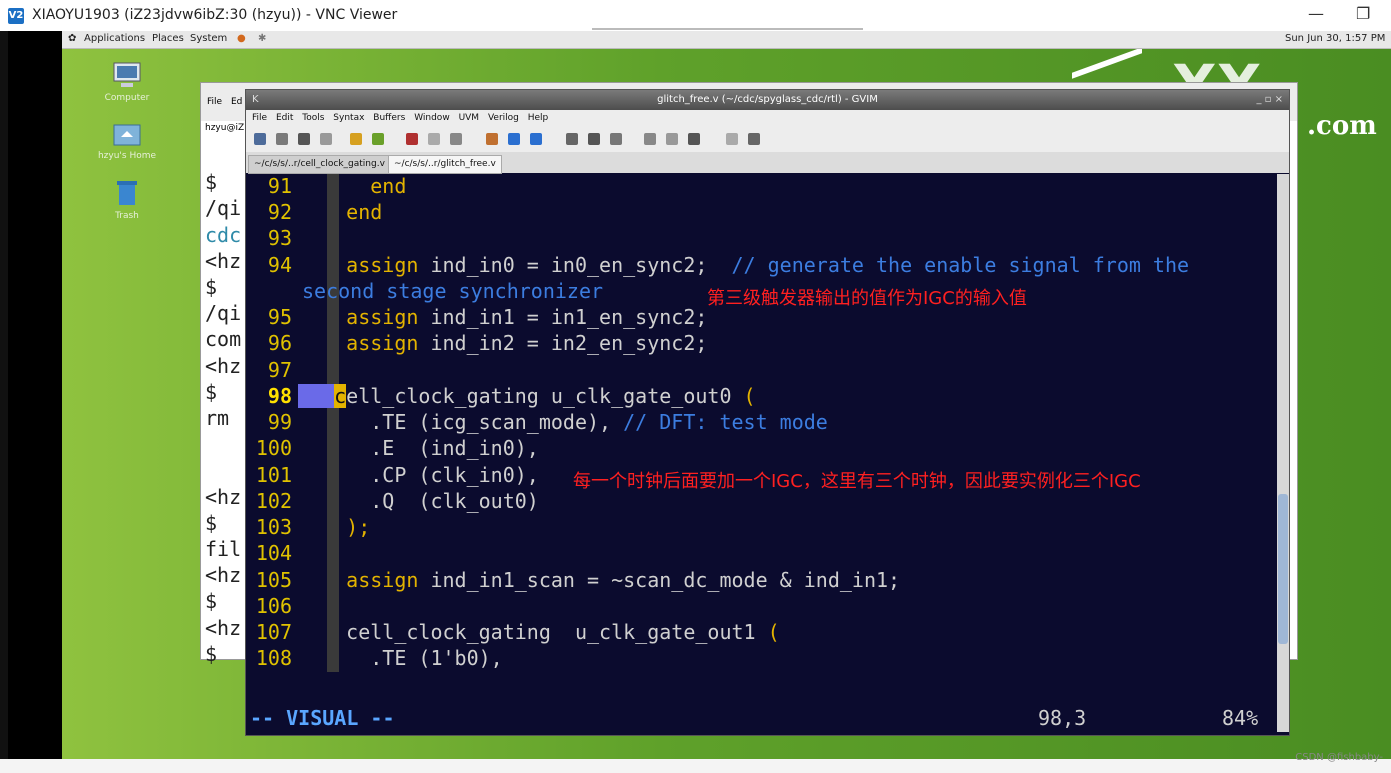  Describe the element at coordinates (572, 139) in the screenshot. I see `load-session-icon` at that location.